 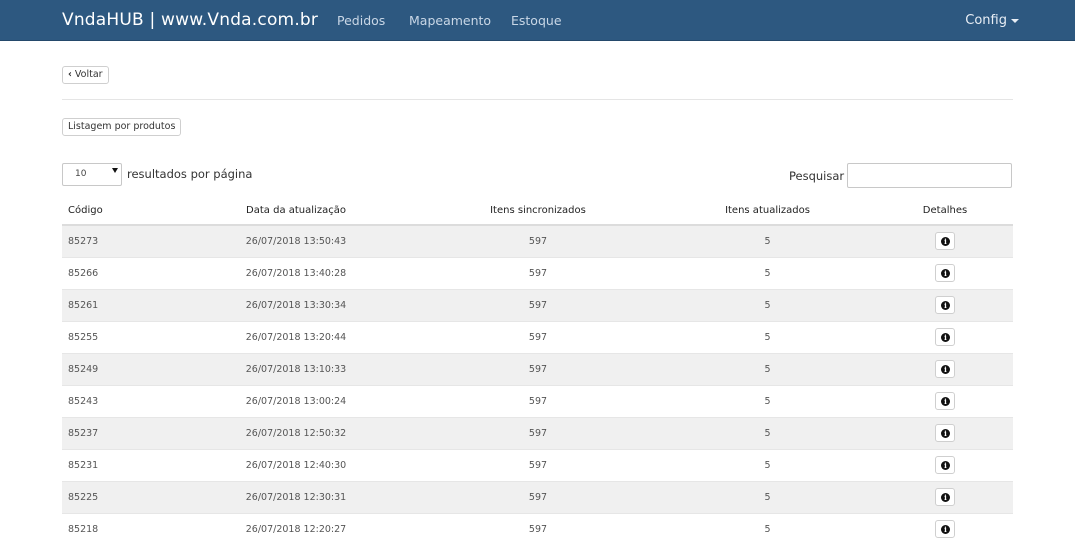 I want to click on cell-codigo: 85225, so click(x=118, y=496).